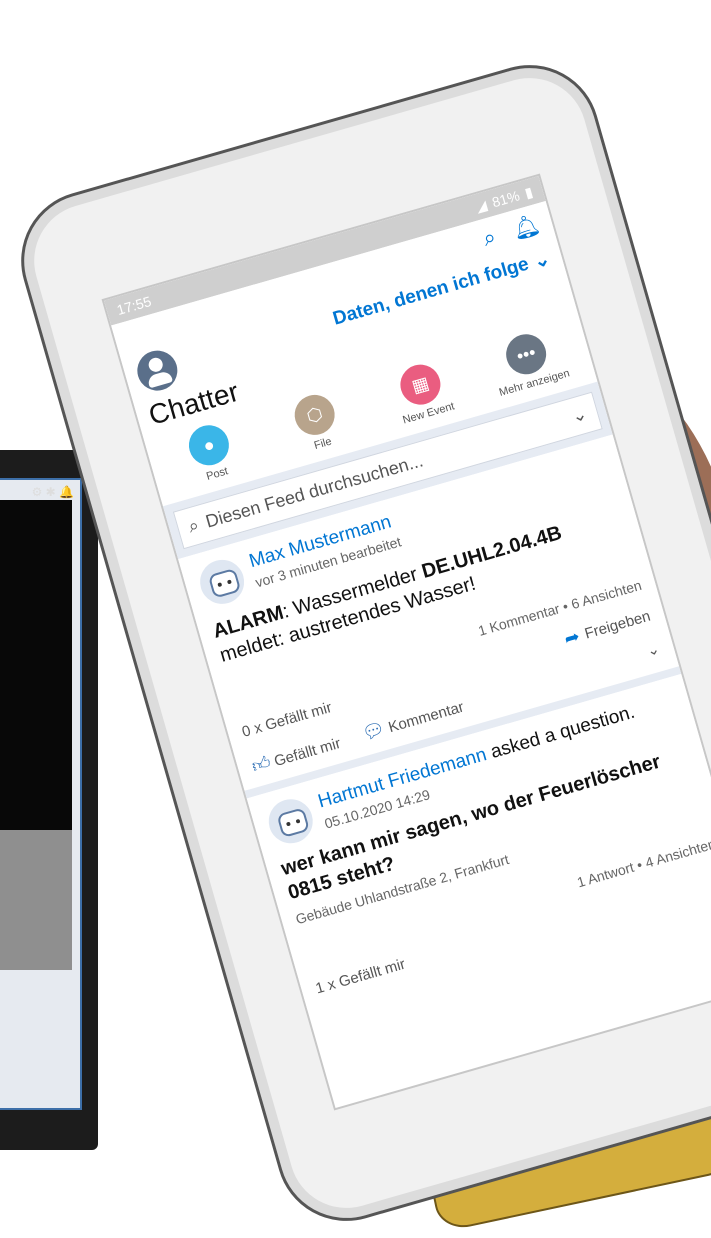 The height and width of the screenshot is (1238, 711). I want to click on battery-icon: ▮, so click(528, 192).